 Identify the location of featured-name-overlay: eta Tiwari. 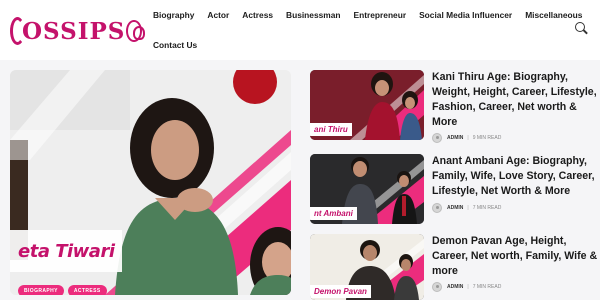
(66, 251).